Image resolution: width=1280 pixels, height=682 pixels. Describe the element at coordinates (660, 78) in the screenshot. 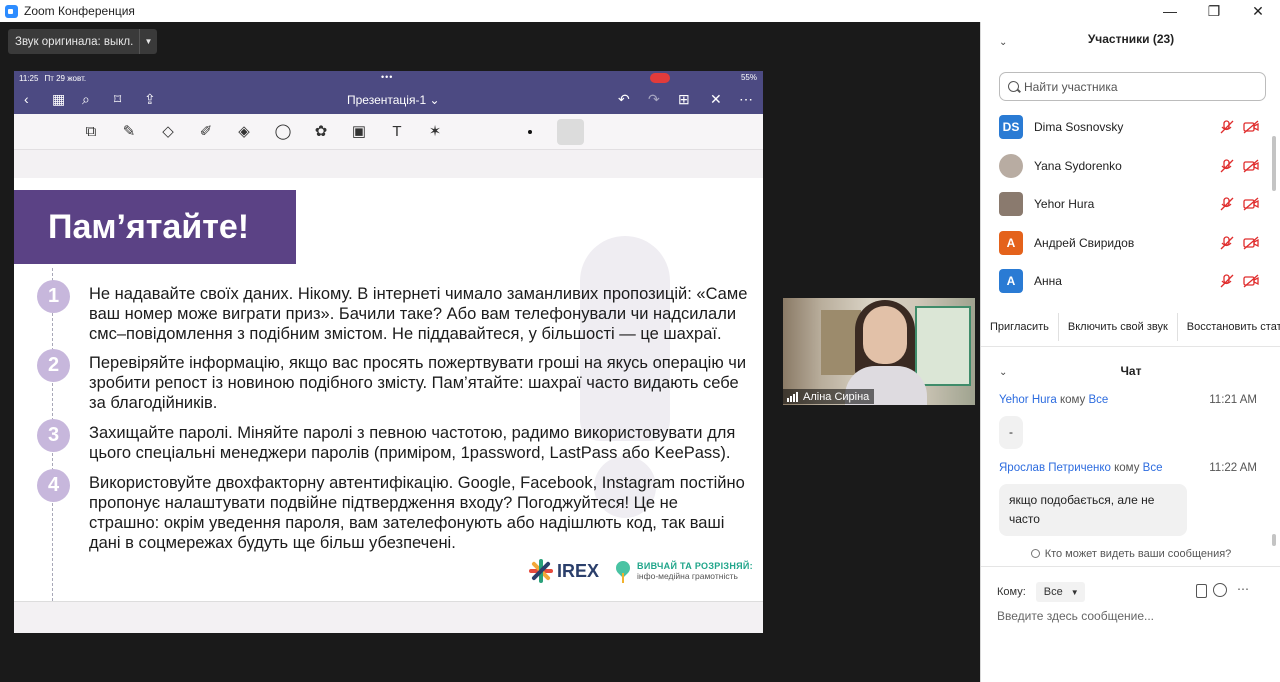

I see `recording-icon` at that location.